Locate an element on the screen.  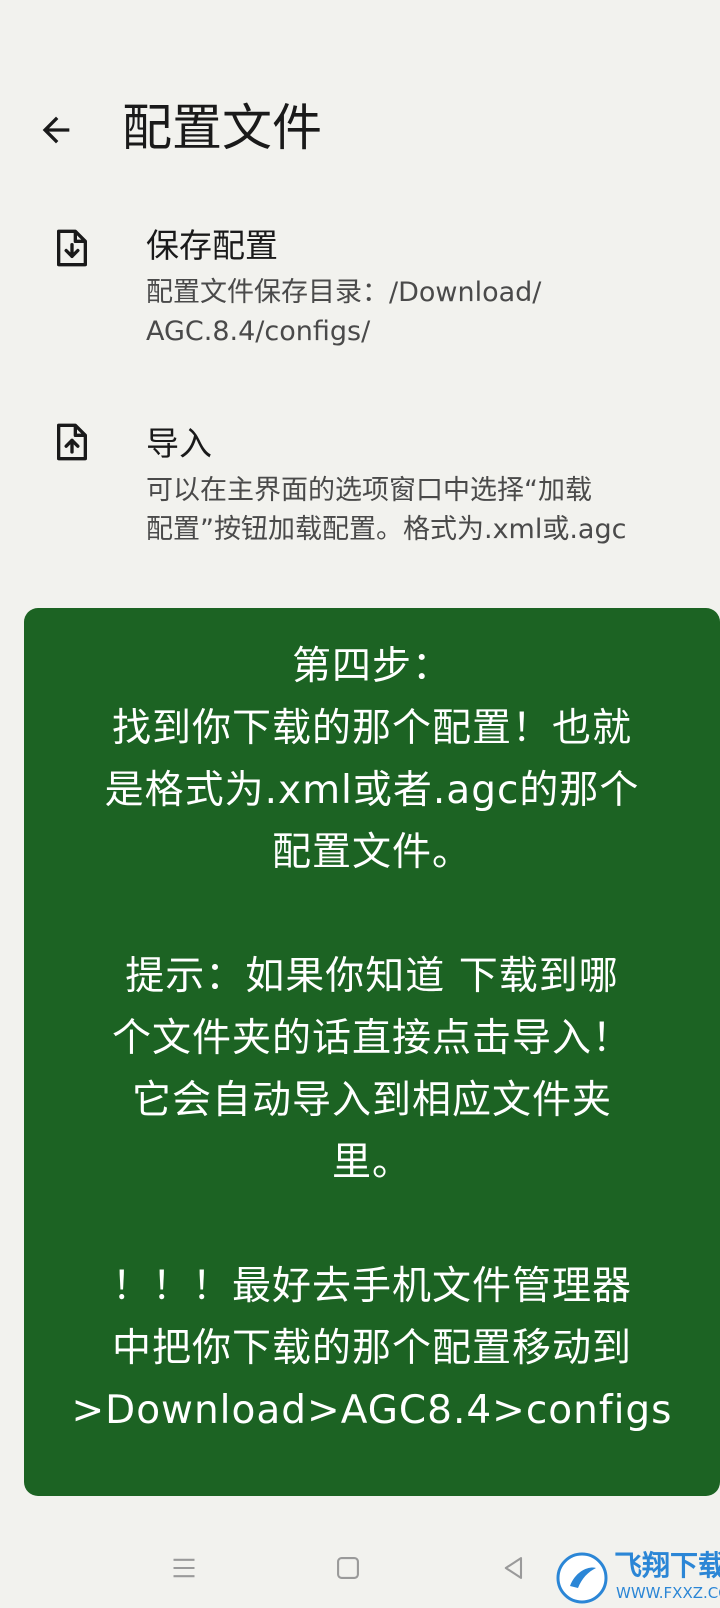
file-download-icon is located at coordinates (72, 248).